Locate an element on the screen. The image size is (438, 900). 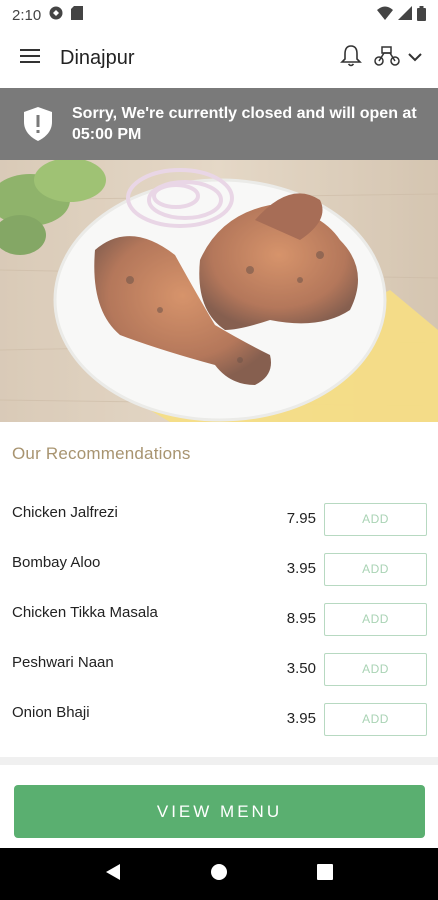
menu-icon is located at coordinates (30, 58).